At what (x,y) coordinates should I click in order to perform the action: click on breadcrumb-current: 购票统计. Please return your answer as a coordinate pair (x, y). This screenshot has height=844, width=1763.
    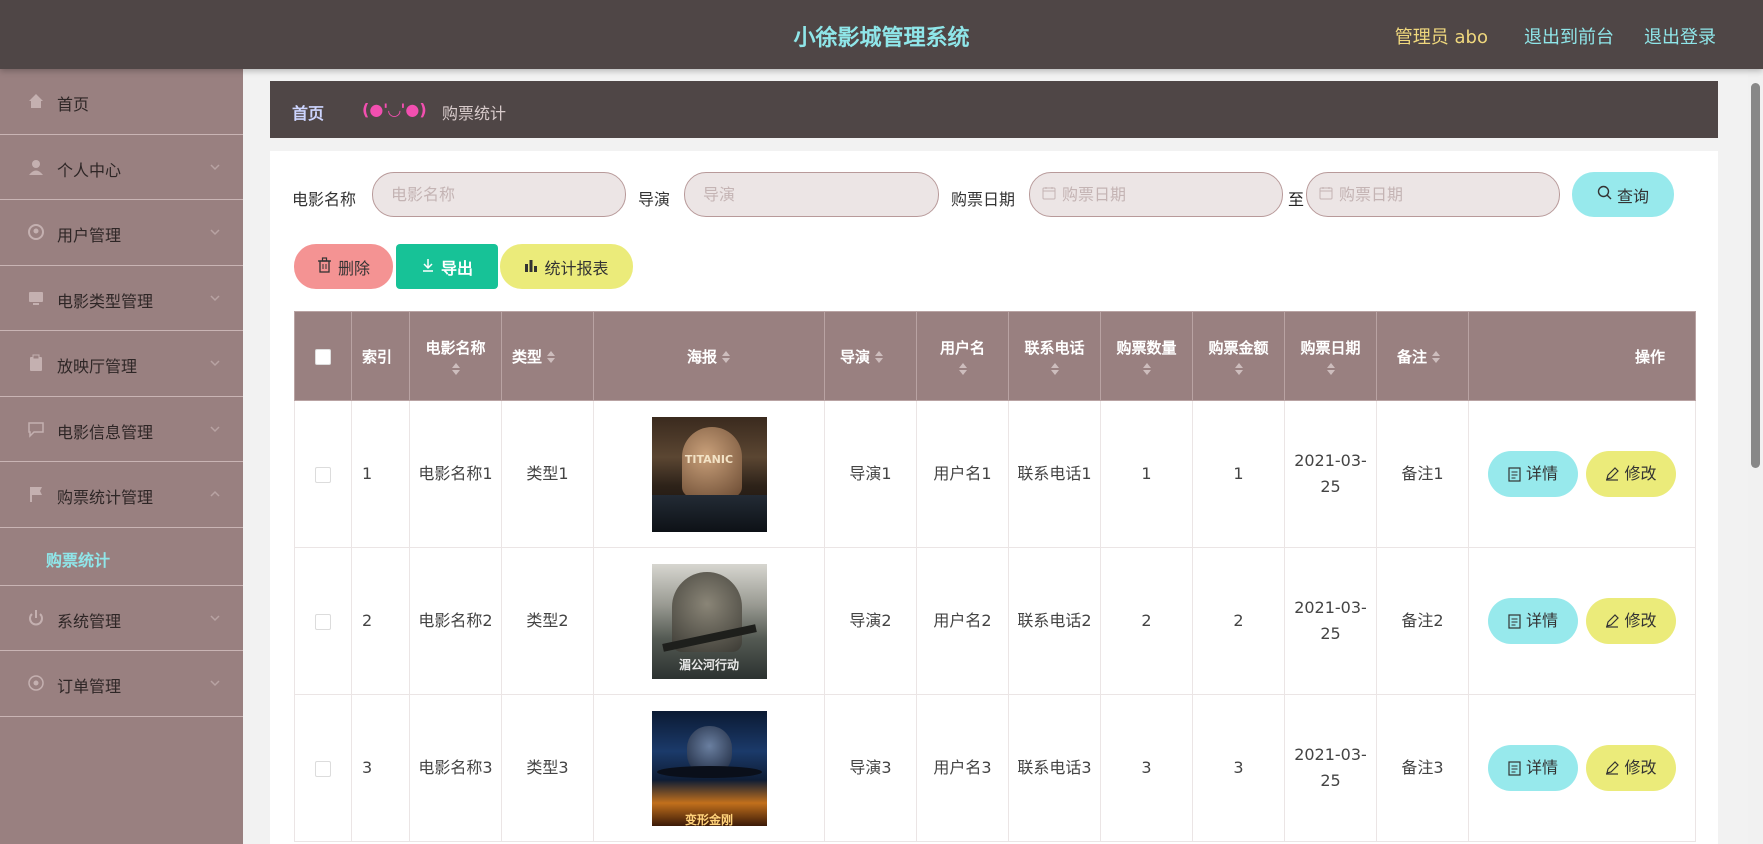
    Looking at the image, I should click on (474, 113).